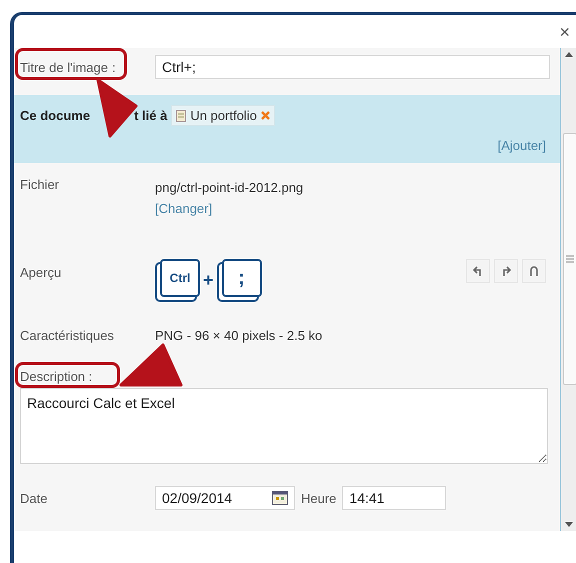 The image size is (576, 563). I want to click on tag-label: Un portfolio, so click(223, 115).